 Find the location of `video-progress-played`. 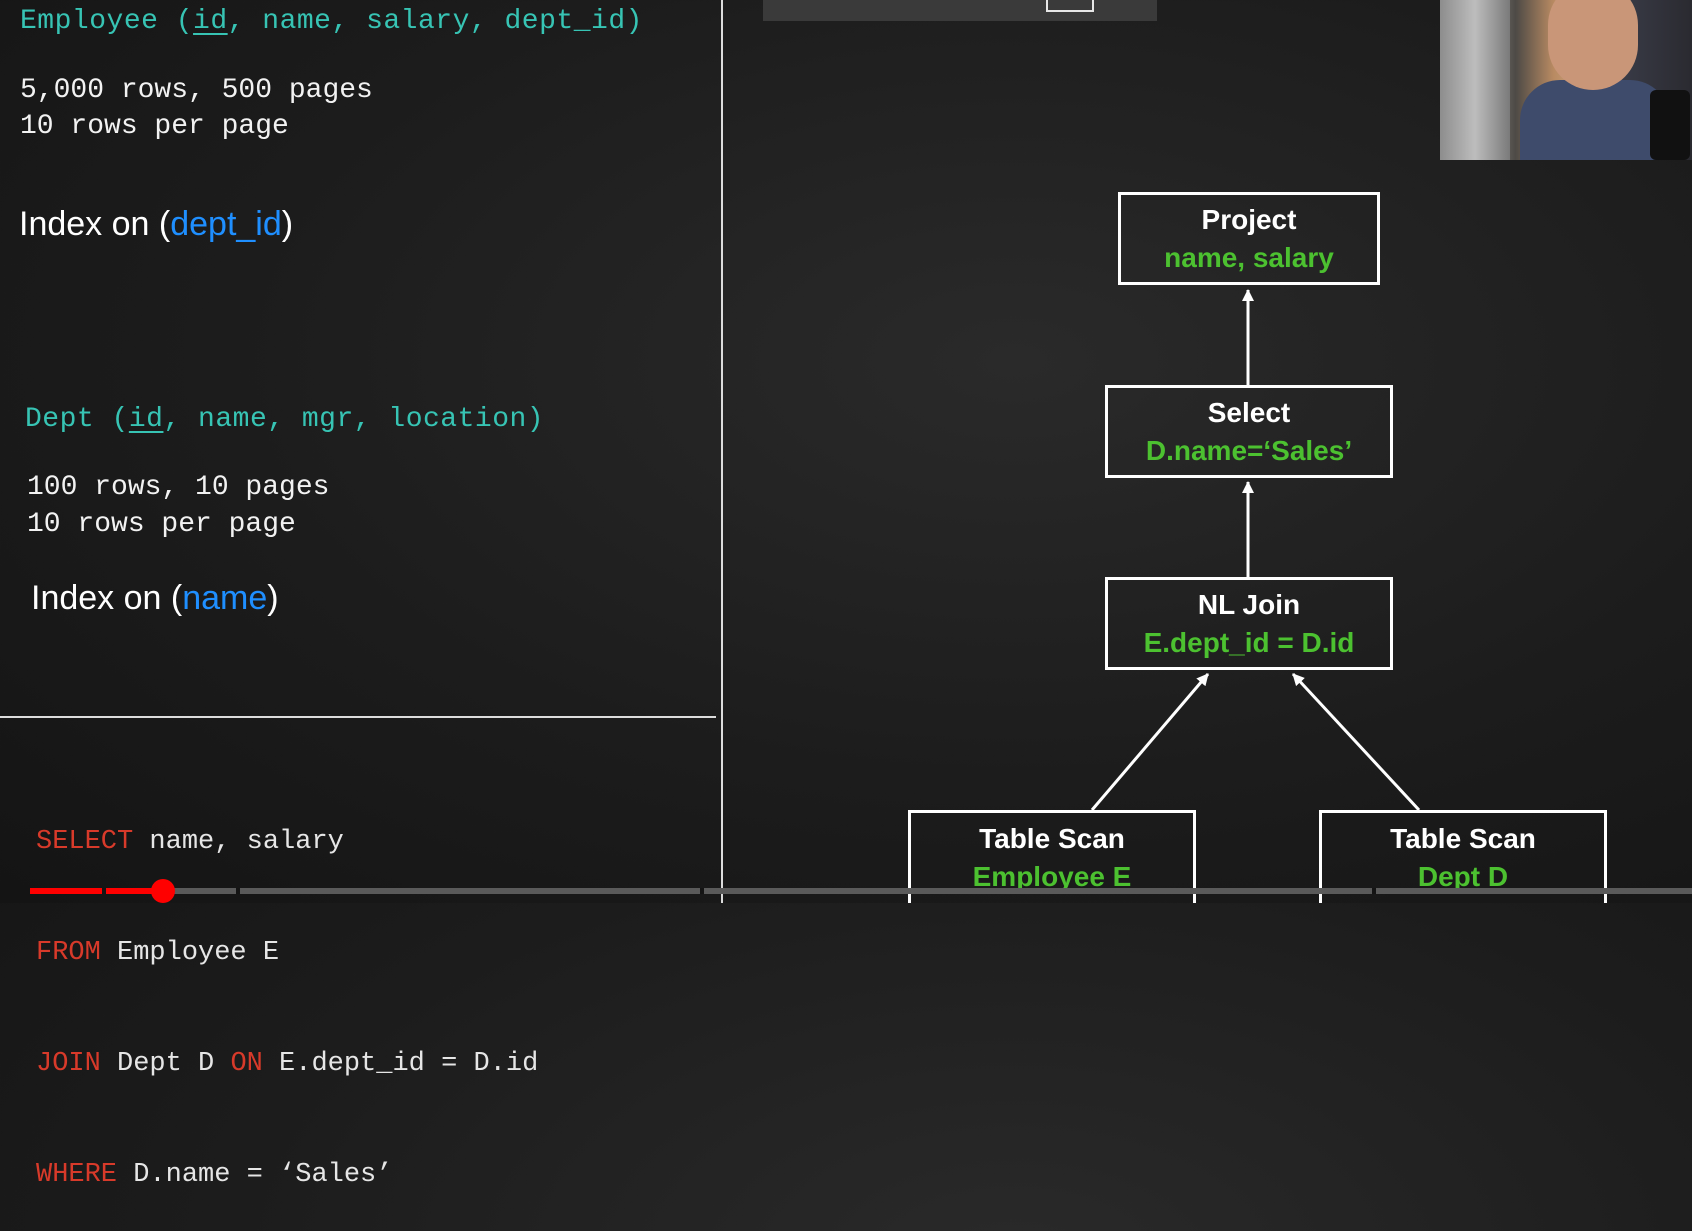

video-progress-played is located at coordinates (96, 891).